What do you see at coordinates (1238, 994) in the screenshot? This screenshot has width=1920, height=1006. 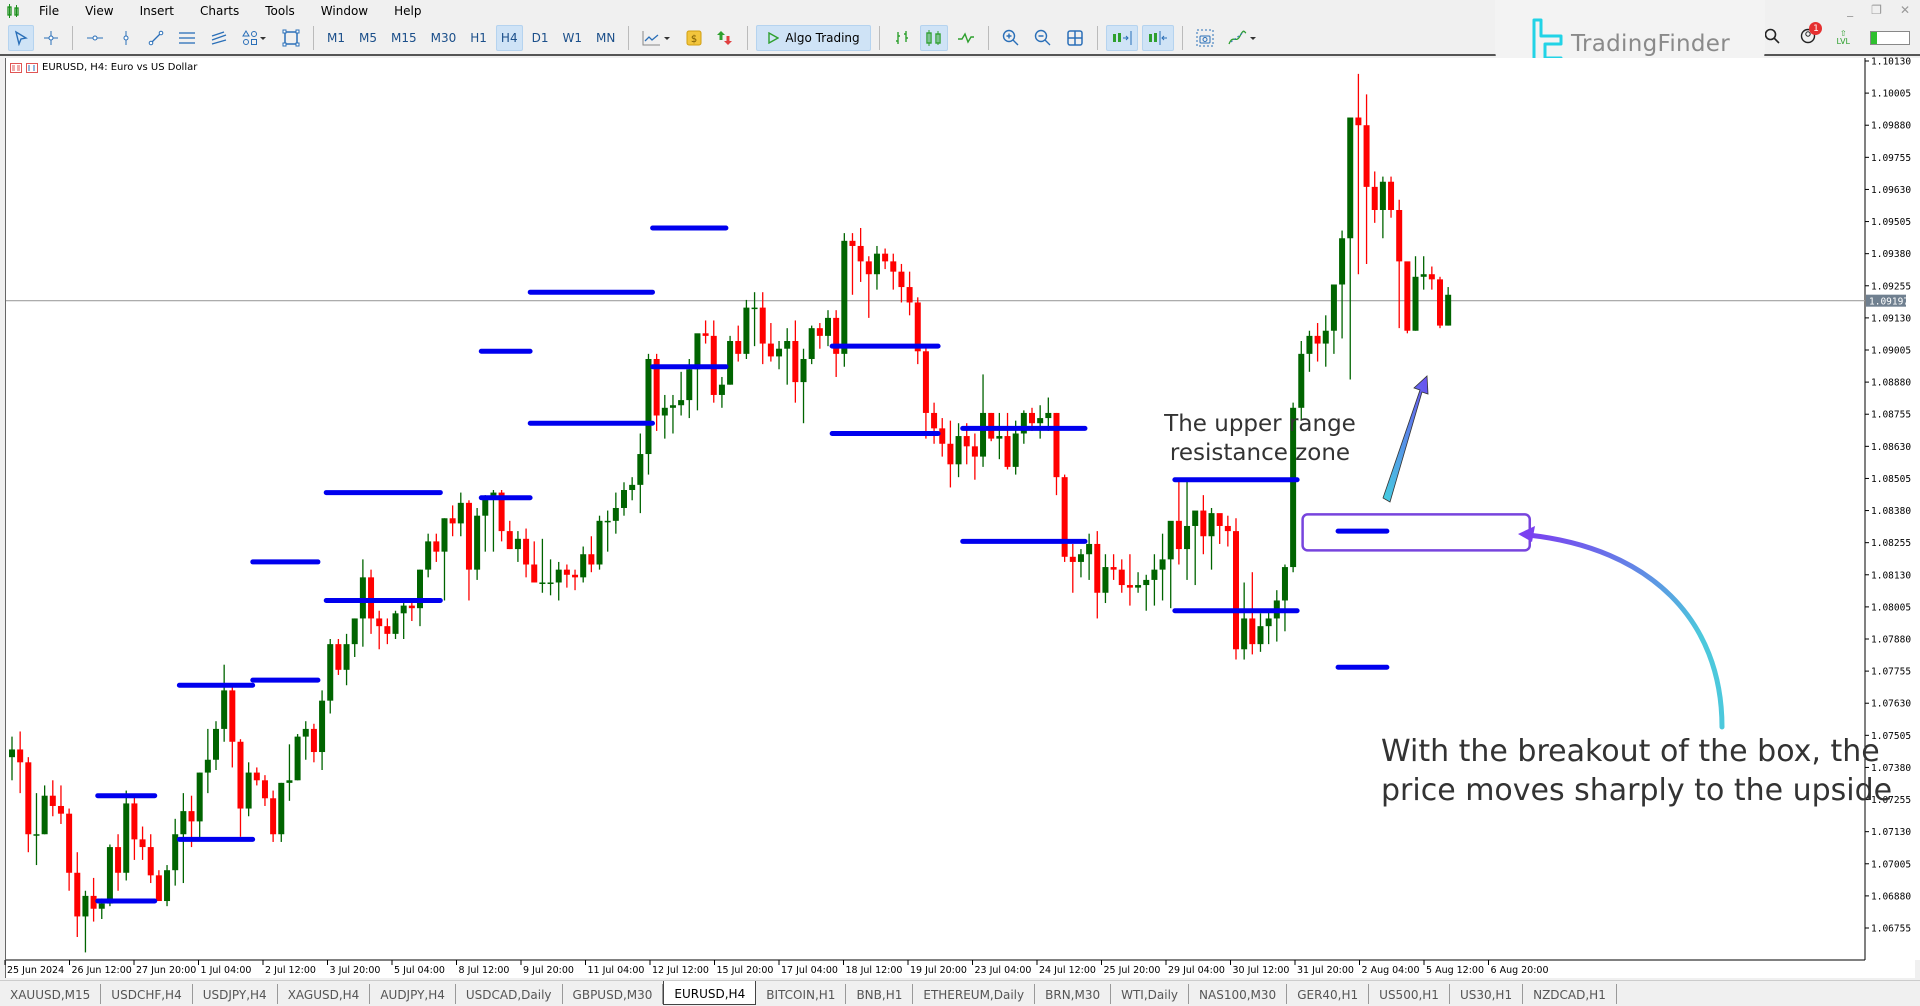 I see `symbol-tab: NAS100,M30` at bounding box center [1238, 994].